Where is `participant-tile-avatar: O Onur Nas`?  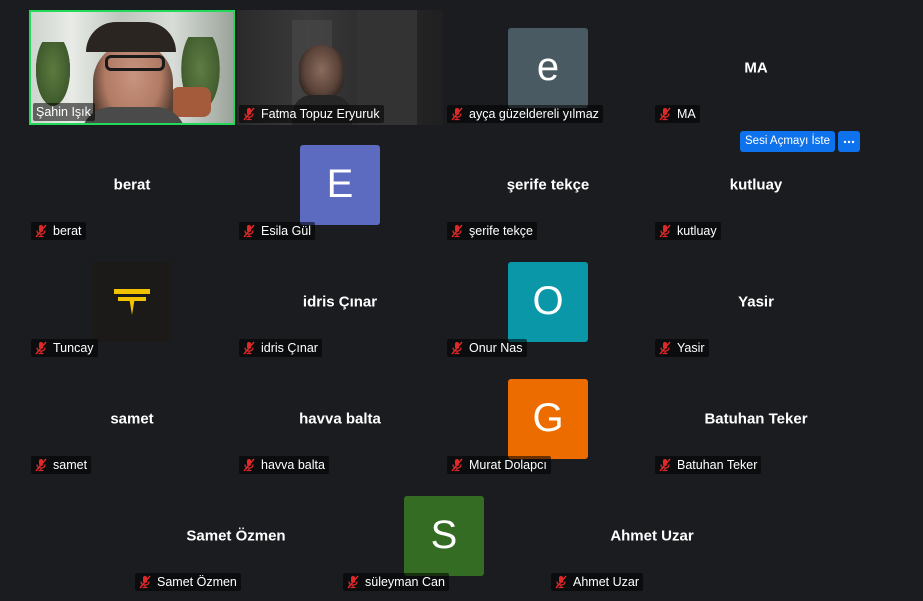 participant-tile-avatar: O Onur Nas is located at coordinates (548, 301).